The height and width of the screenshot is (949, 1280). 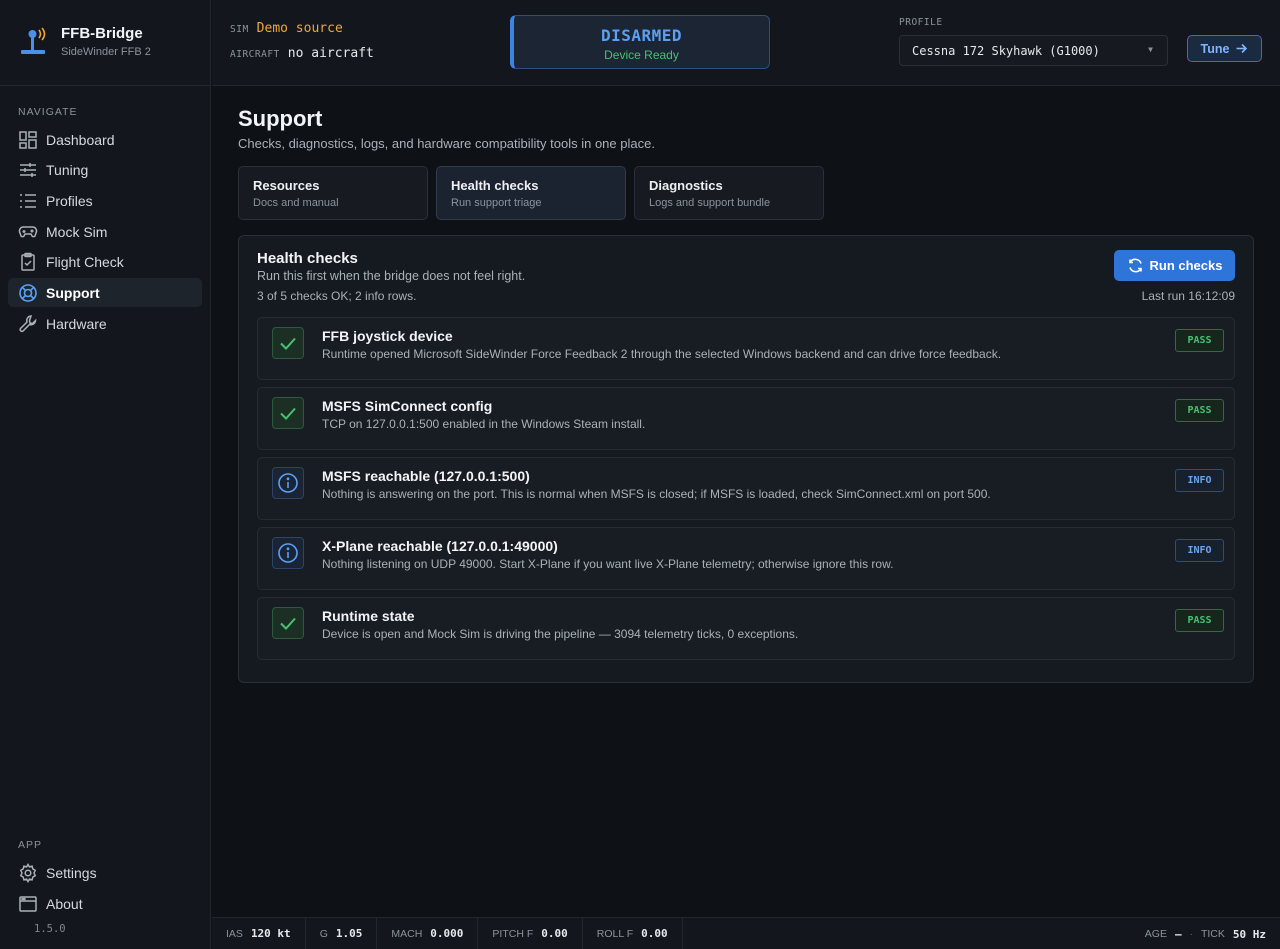 What do you see at coordinates (428, 933) in the screenshot?
I see `stat-mach: MACH 0.000` at bounding box center [428, 933].